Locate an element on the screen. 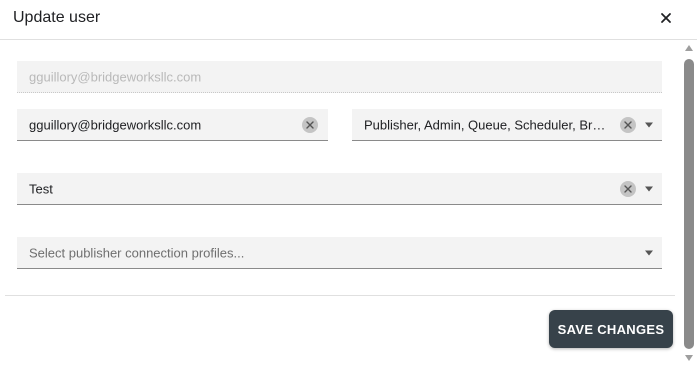 The image size is (697, 367). dialog-title: Update user is located at coordinates (57, 17).